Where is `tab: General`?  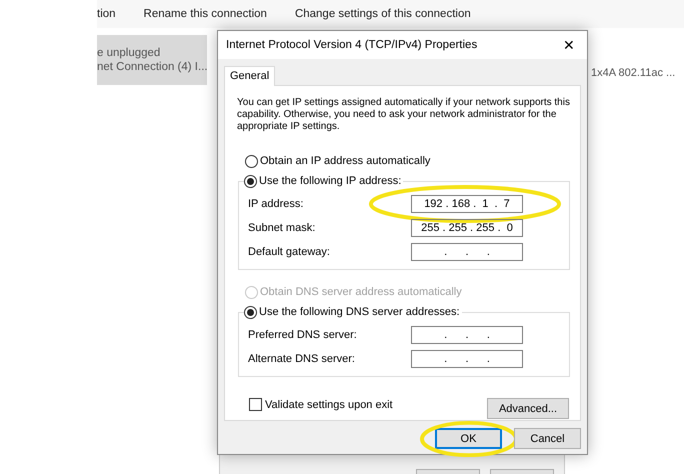
tab: General is located at coordinates (250, 76).